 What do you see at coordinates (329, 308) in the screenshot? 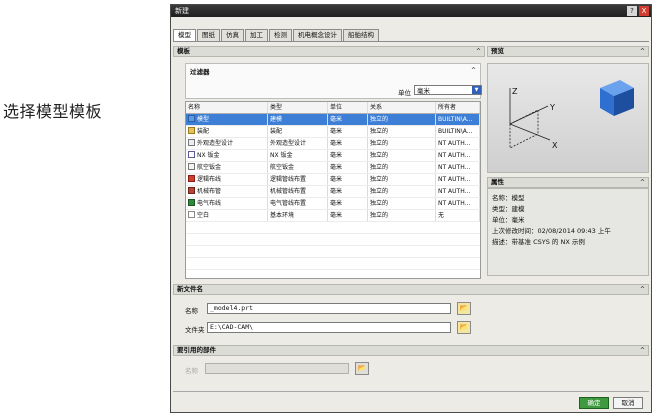
I see `filename-input: _model4.prt` at bounding box center [329, 308].